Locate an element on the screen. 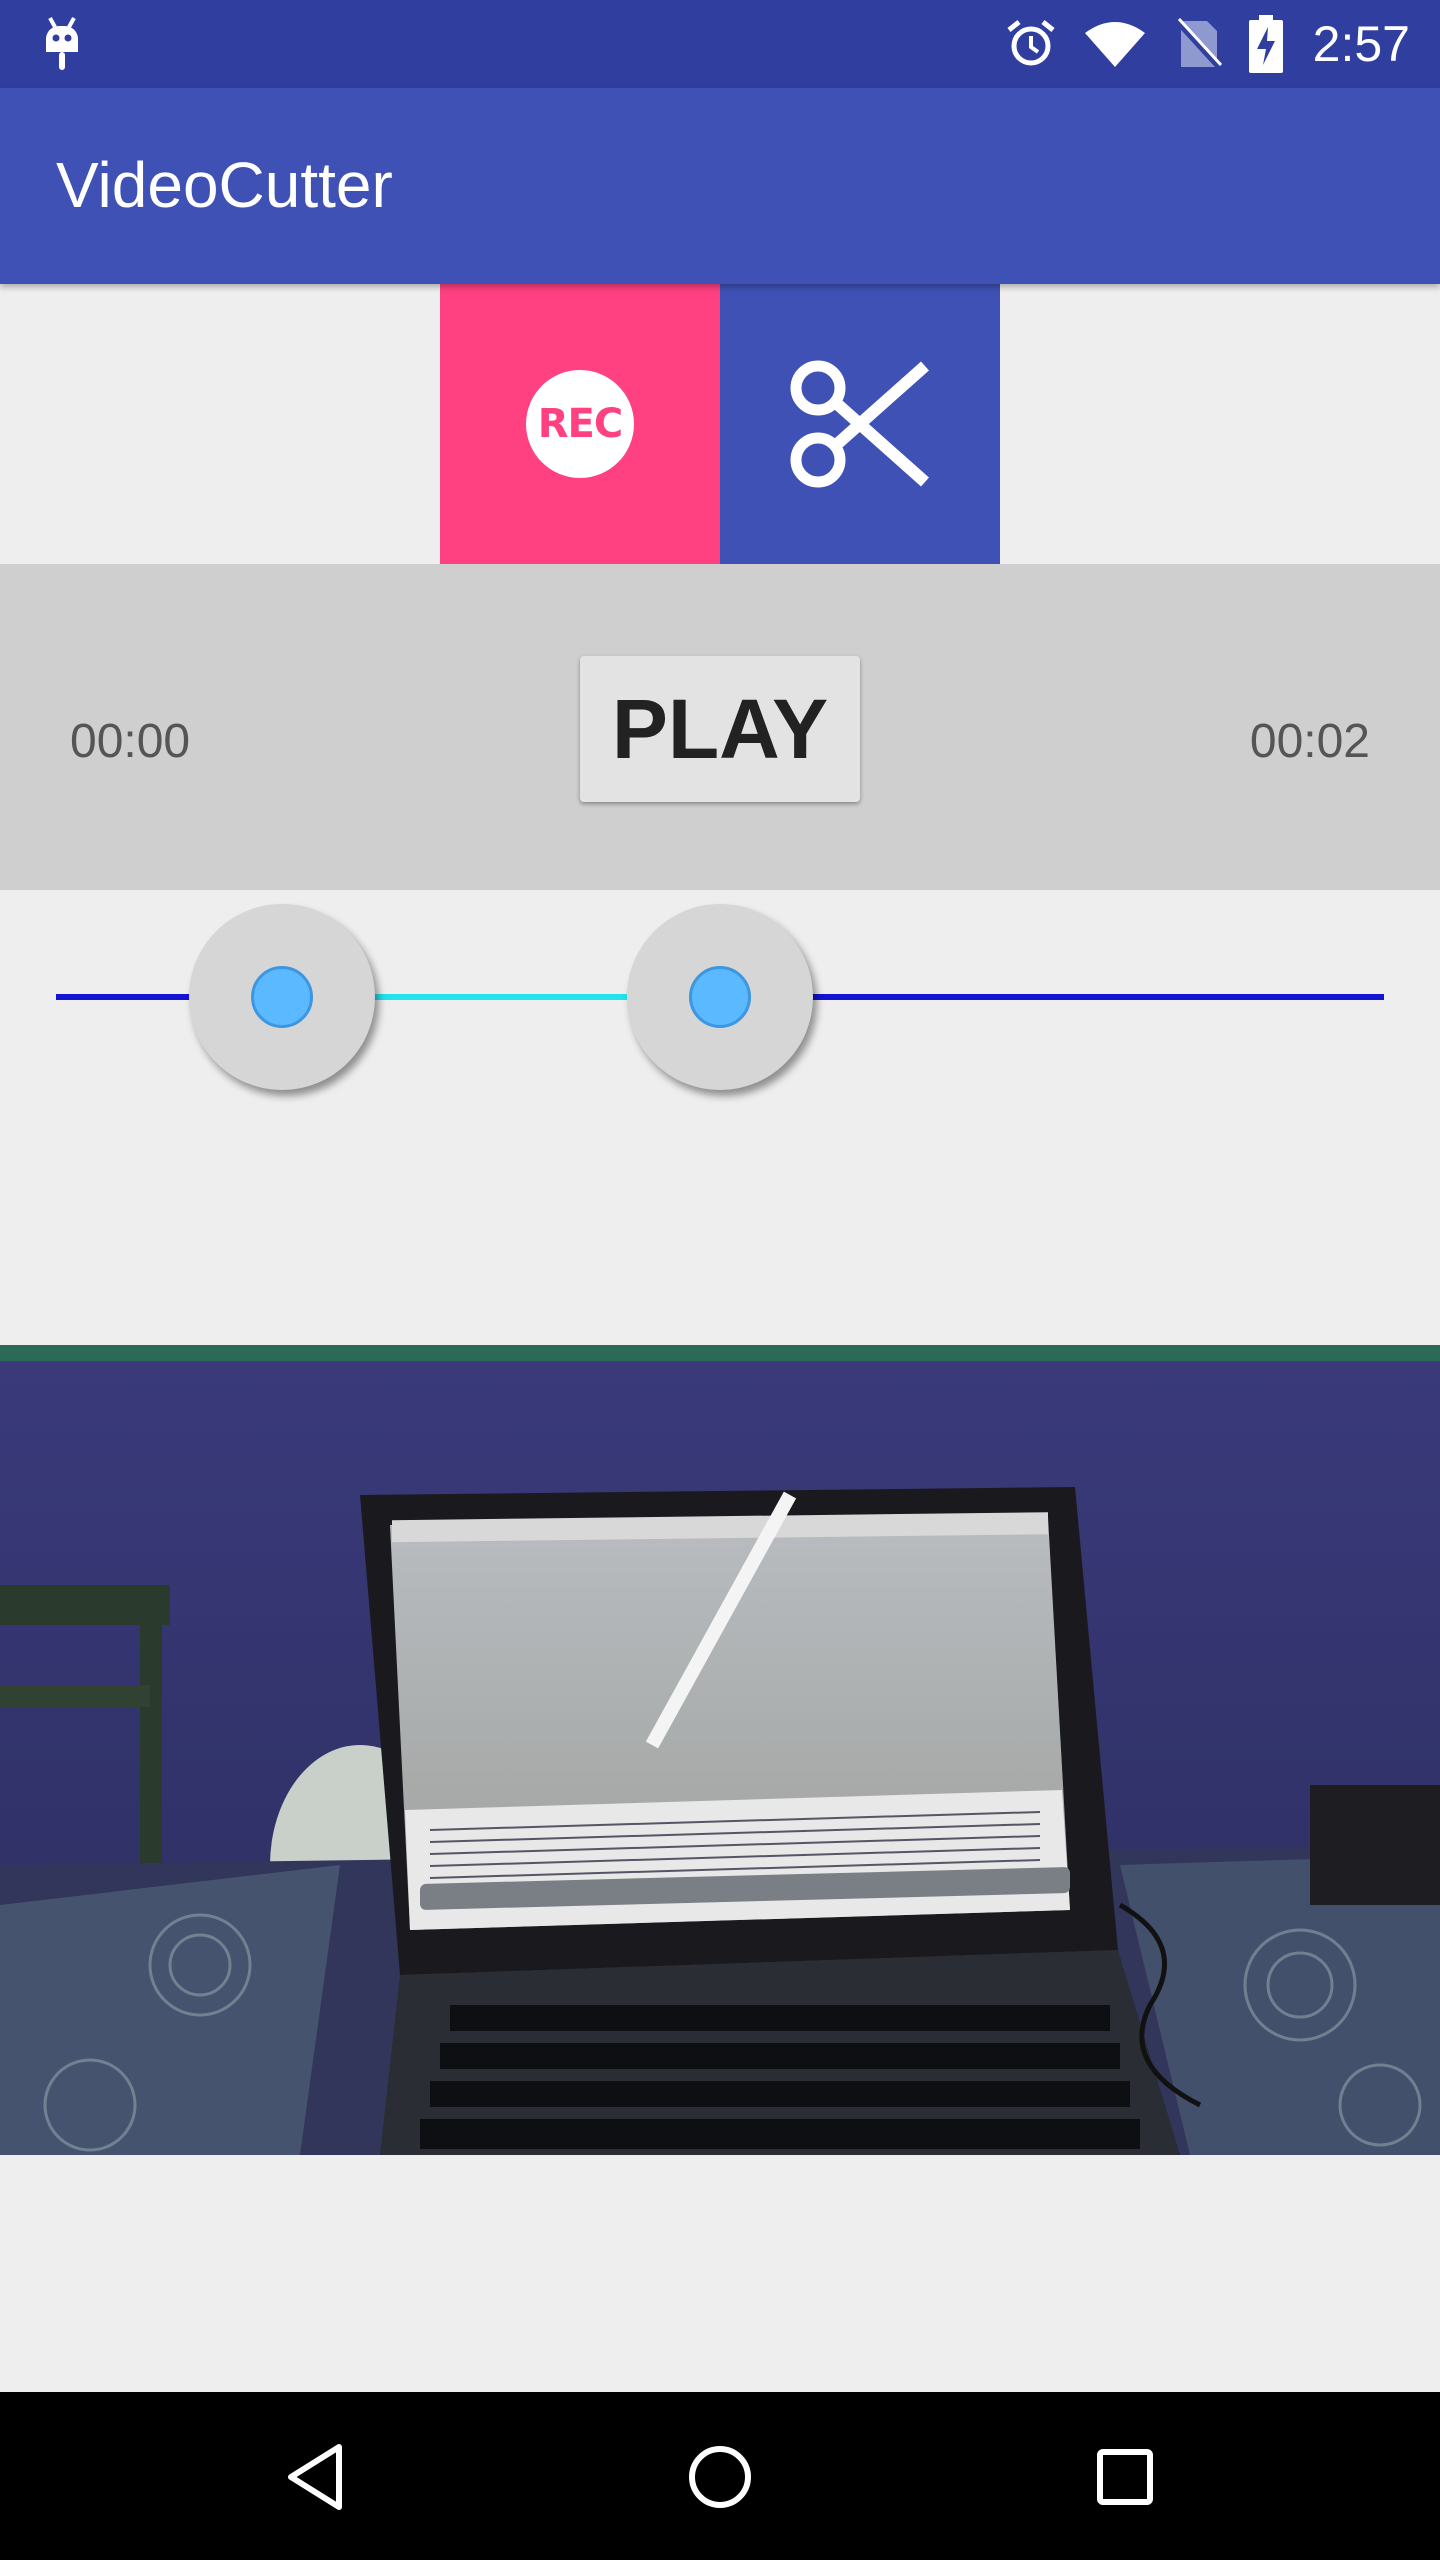 This screenshot has width=1440, height=2560. wifi-icon is located at coordinates (1114, 44).